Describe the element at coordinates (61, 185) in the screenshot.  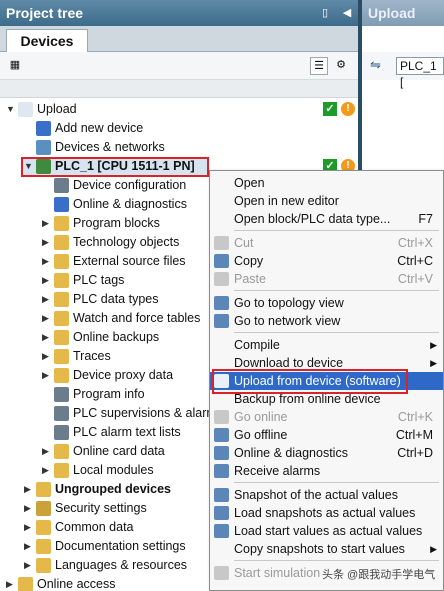
I see `device-config-icon` at that location.